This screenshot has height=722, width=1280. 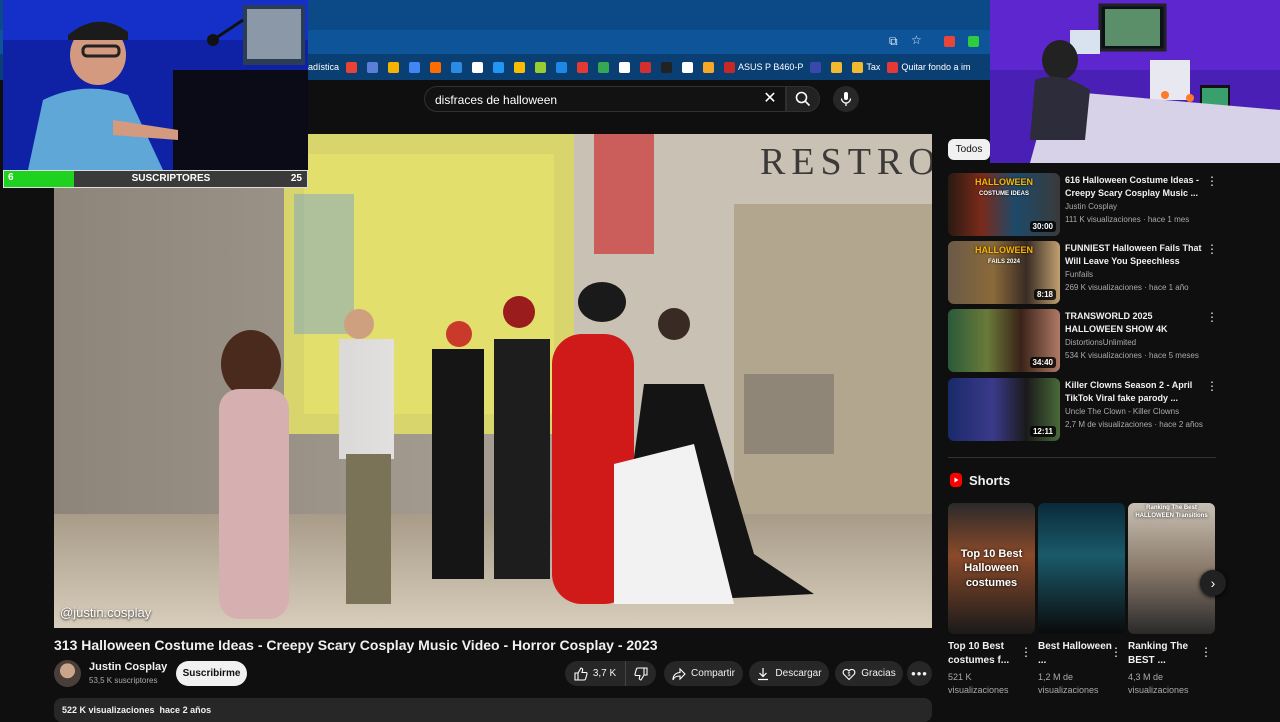 I want to click on share-icon, so click(x=679, y=673).